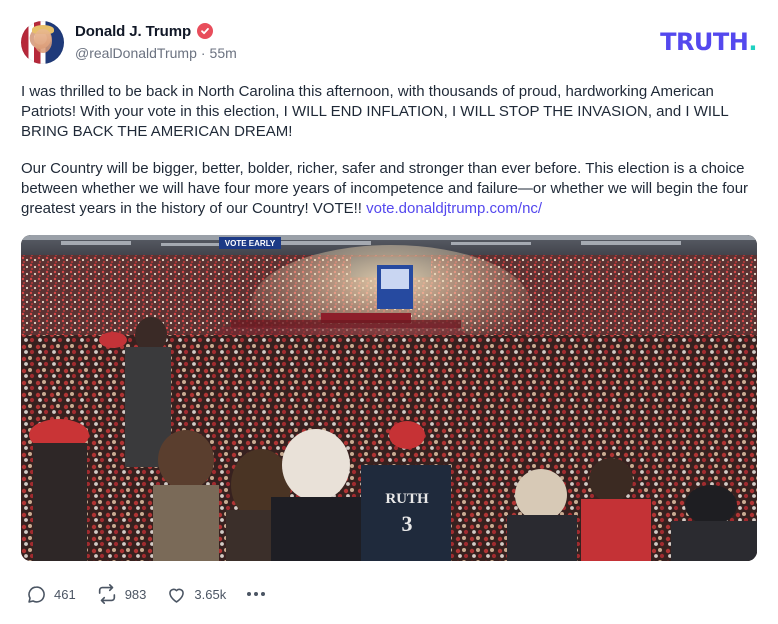  Describe the element at coordinates (136, 53) in the screenshot. I see `author-handle: @realDonaldTrump` at that location.